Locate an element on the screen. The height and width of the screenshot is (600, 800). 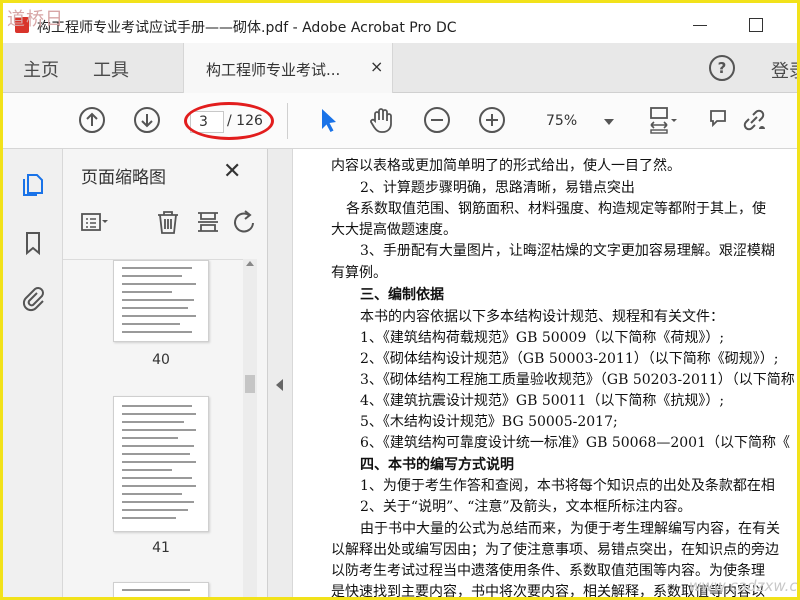
zoom-out-icon is located at coordinates (437, 120).